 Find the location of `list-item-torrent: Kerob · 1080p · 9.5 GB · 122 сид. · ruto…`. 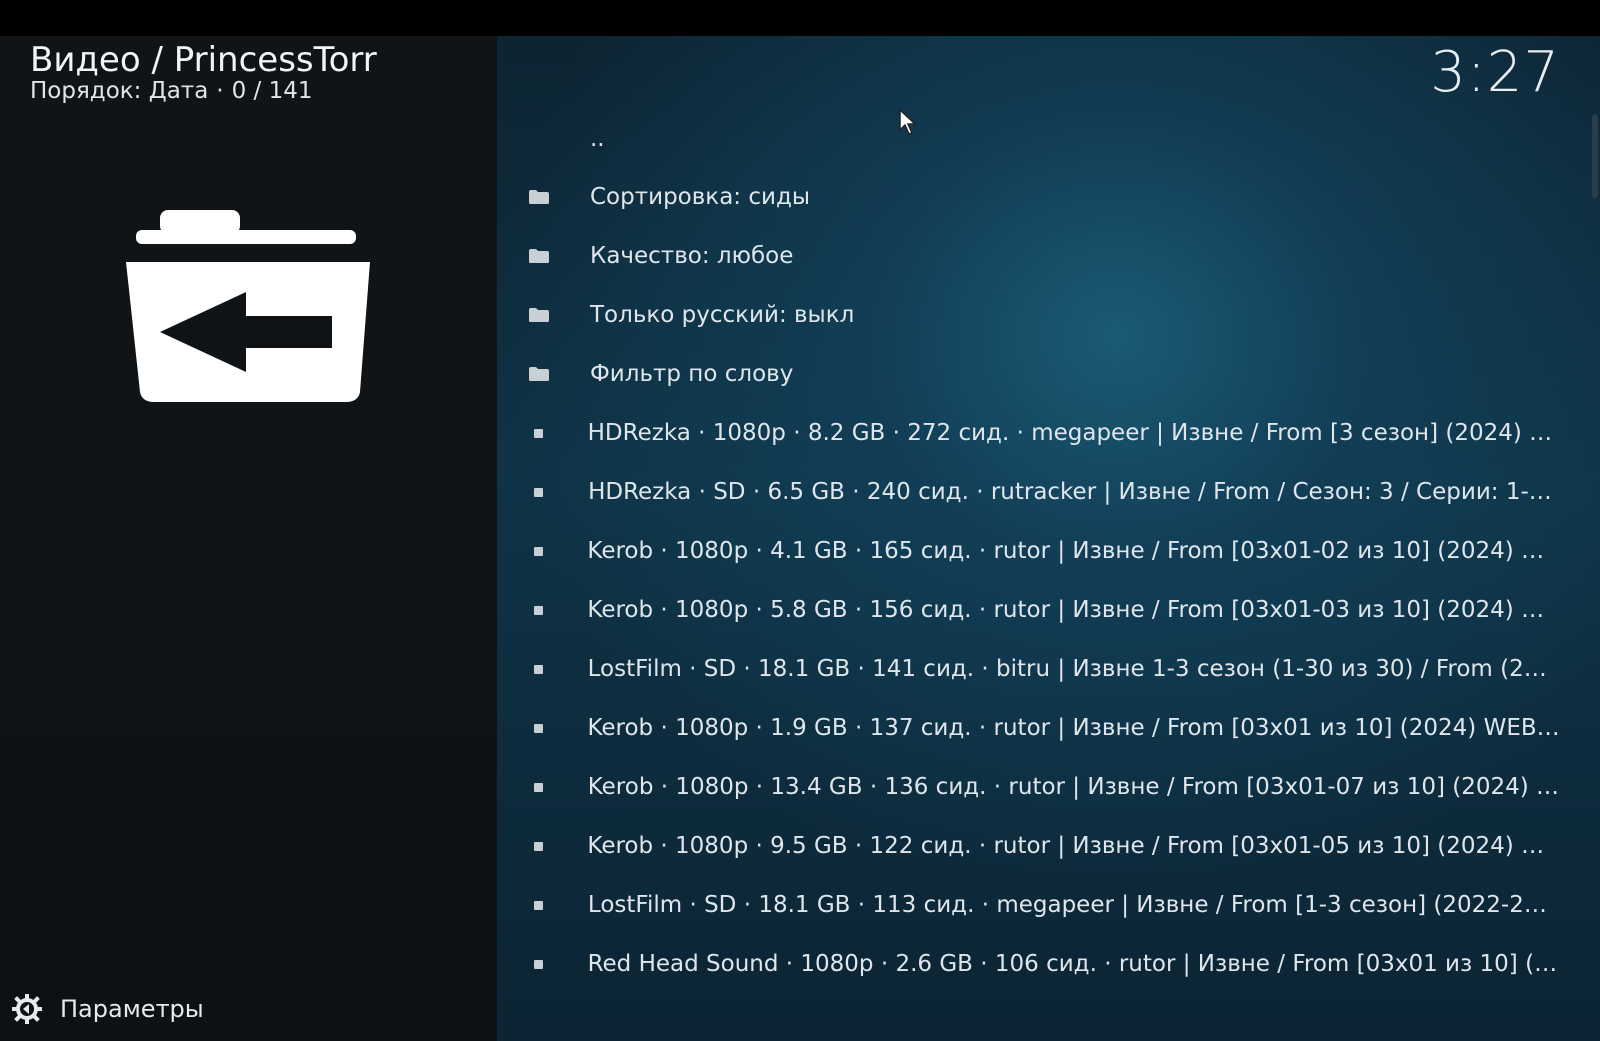

list-item-torrent: Kerob · 1080p · 9.5 GB · 122 сид. · ruto… is located at coordinates (1040, 846).